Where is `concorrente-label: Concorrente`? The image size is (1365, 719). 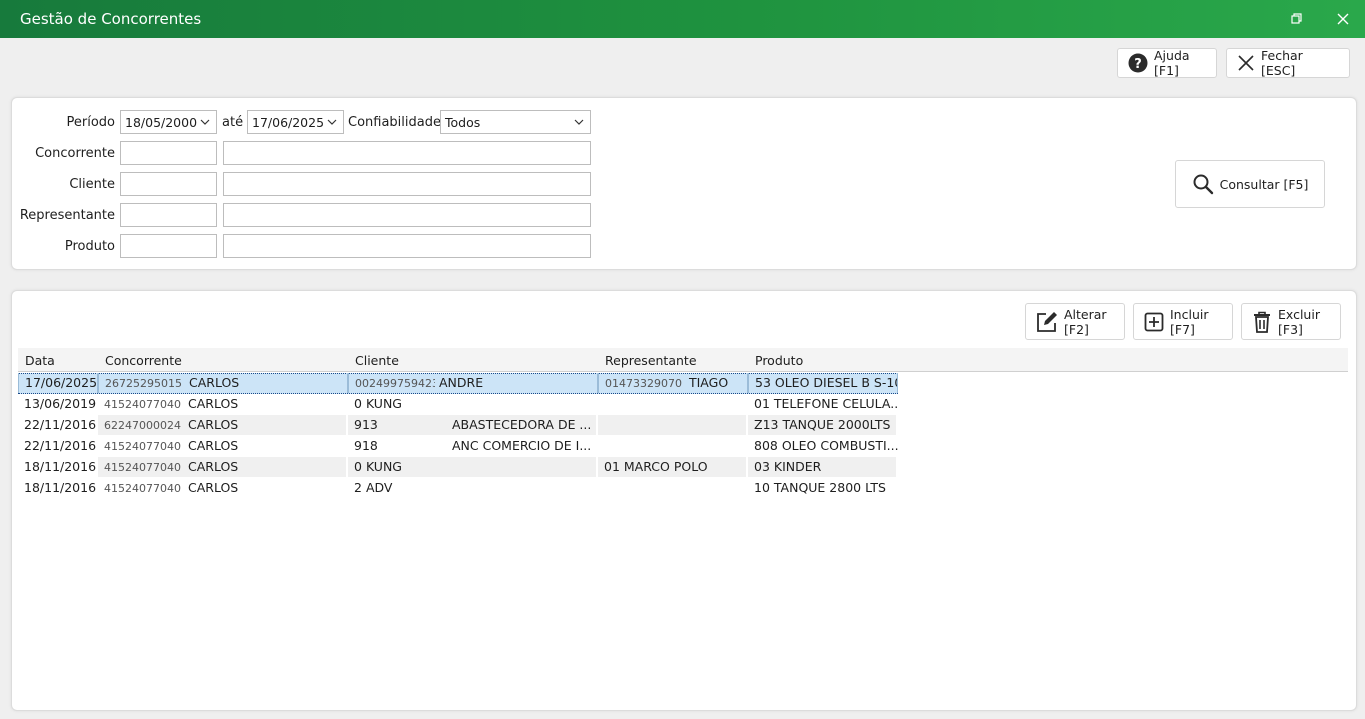 concorrente-label: Concorrente is located at coordinates (75, 153).